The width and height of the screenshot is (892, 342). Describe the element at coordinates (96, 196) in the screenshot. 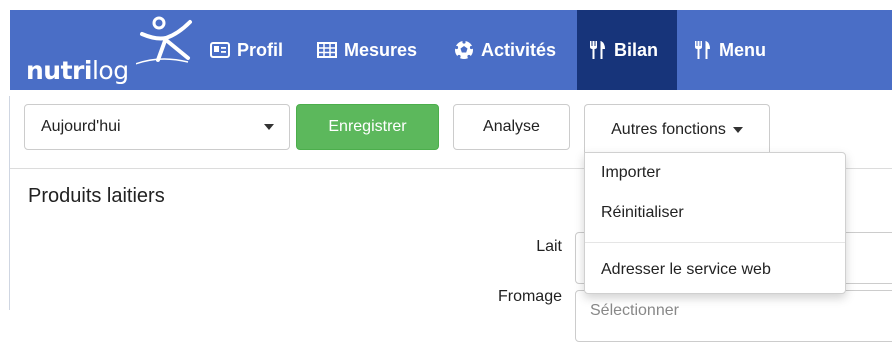

I see `section-title: Produits laitiers` at that location.